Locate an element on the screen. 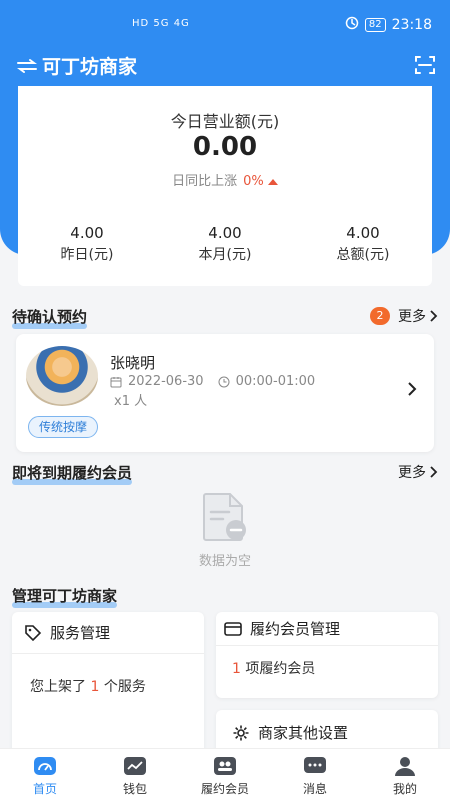 Image resolution: width=450 pixels, height=800 pixels. compare-label: 日同比上涨 is located at coordinates (205, 181).